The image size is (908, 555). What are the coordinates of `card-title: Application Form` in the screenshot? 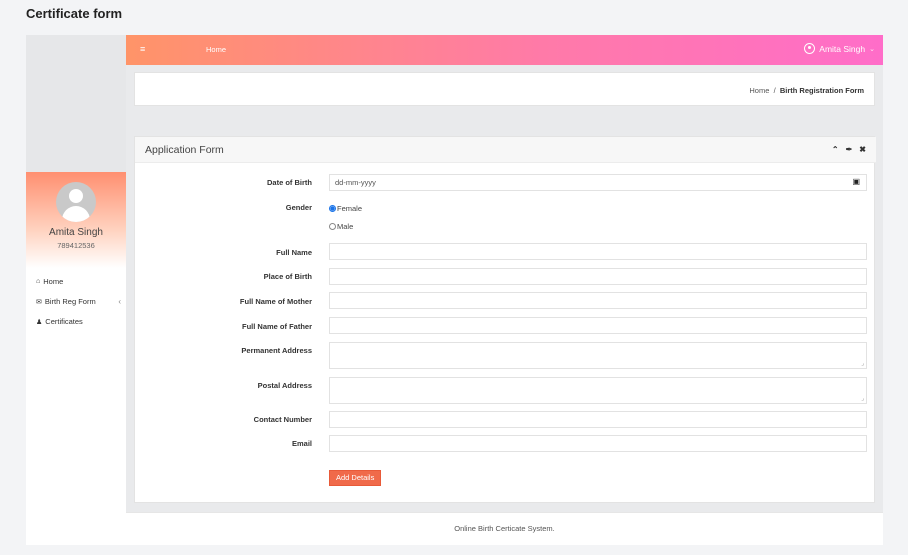 It's located at (184, 150).